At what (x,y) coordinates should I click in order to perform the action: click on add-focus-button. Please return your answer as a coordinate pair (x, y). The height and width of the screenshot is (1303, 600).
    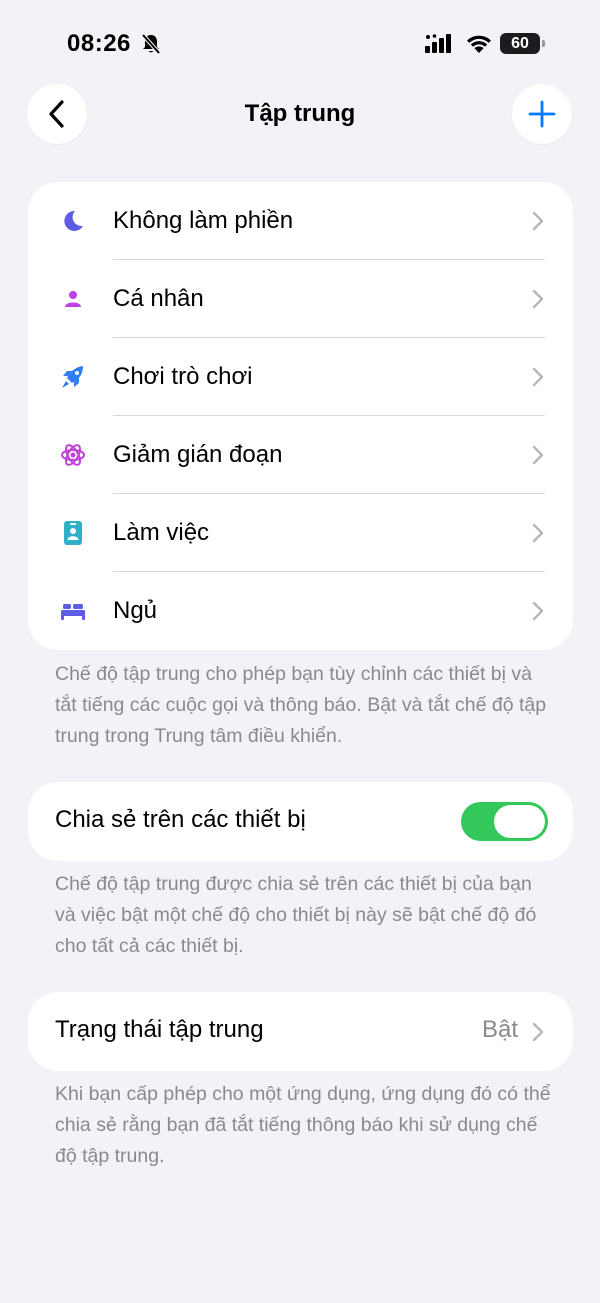
    Looking at the image, I should click on (542, 114).